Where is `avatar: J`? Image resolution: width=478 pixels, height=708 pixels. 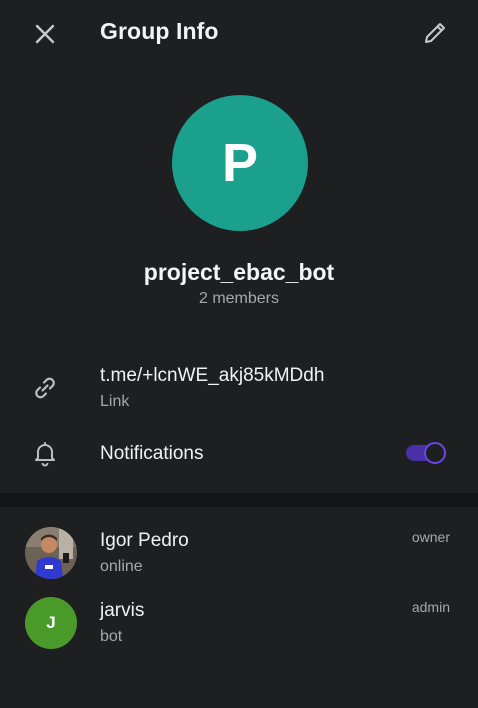
avatar: J is located at coordinates (51, 623).